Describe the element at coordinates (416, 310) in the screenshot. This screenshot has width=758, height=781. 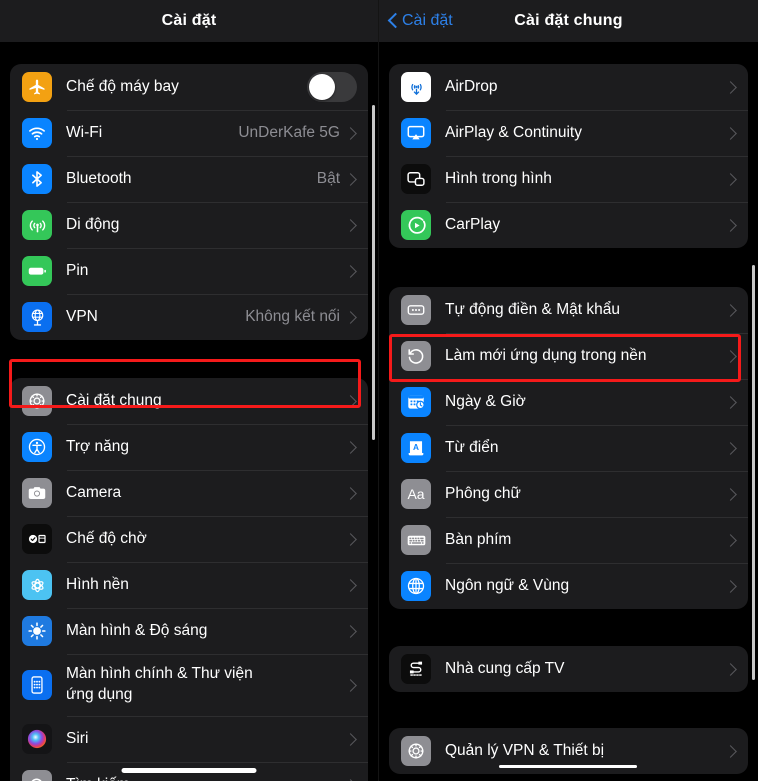
I see `autofill-icon` at that location.